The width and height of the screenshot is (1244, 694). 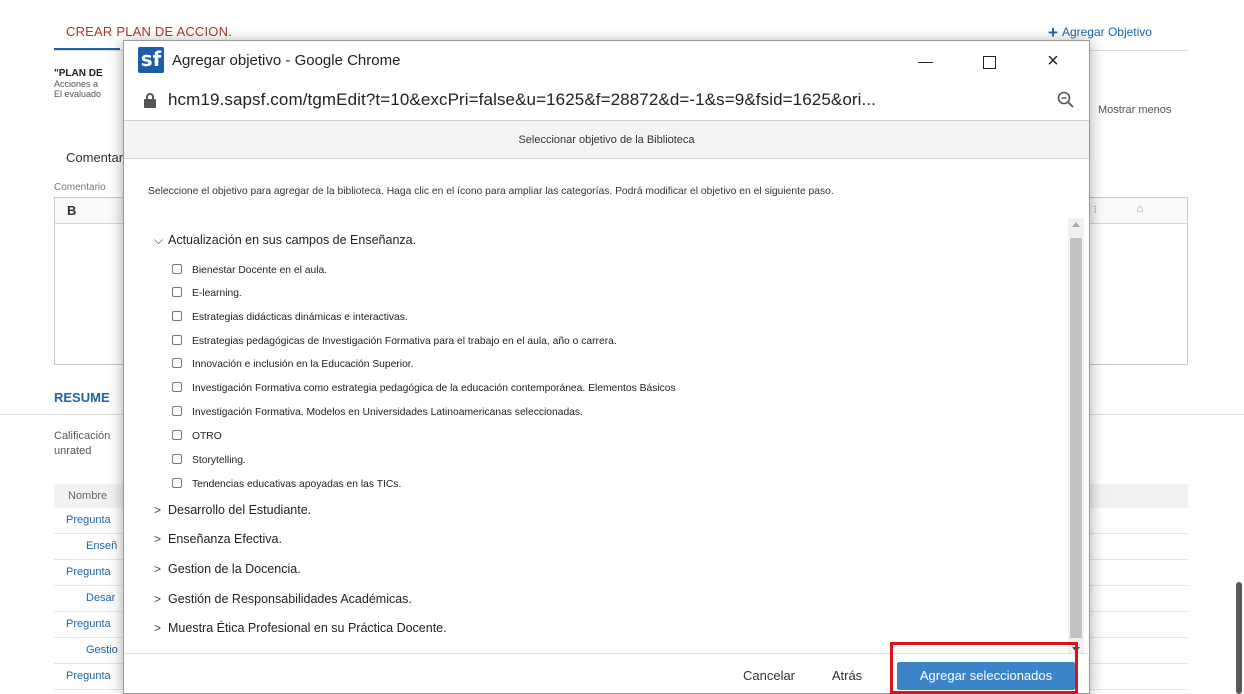 What do you see at coordinates (286, 60) in the screenshot?
I see `window-title: Agregar objetivo - Google Chrome` at bounding box center [286, 60].